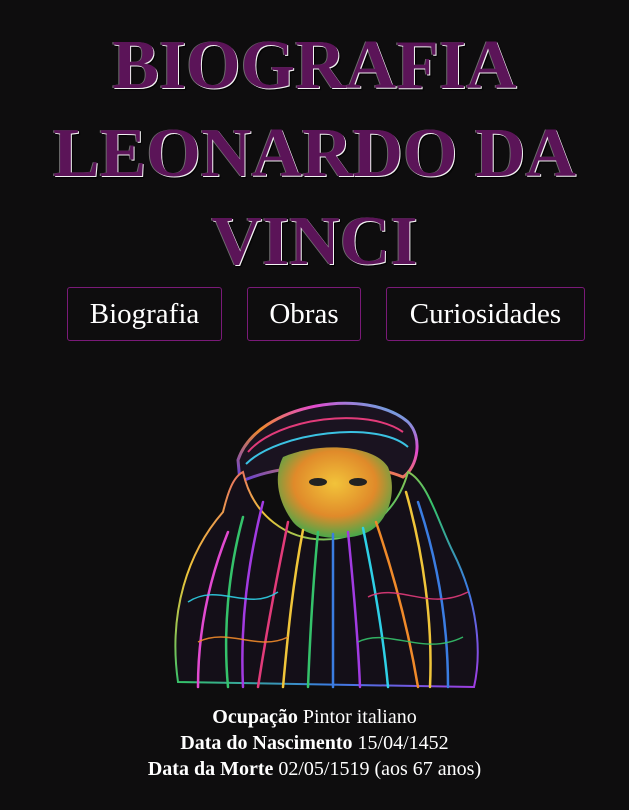 The image size is (629, 810). What do you see at coordinates (266, 743) in the screenshot?
I see `birth-label: Data do Nascimento` at bounding box center [266, 743].